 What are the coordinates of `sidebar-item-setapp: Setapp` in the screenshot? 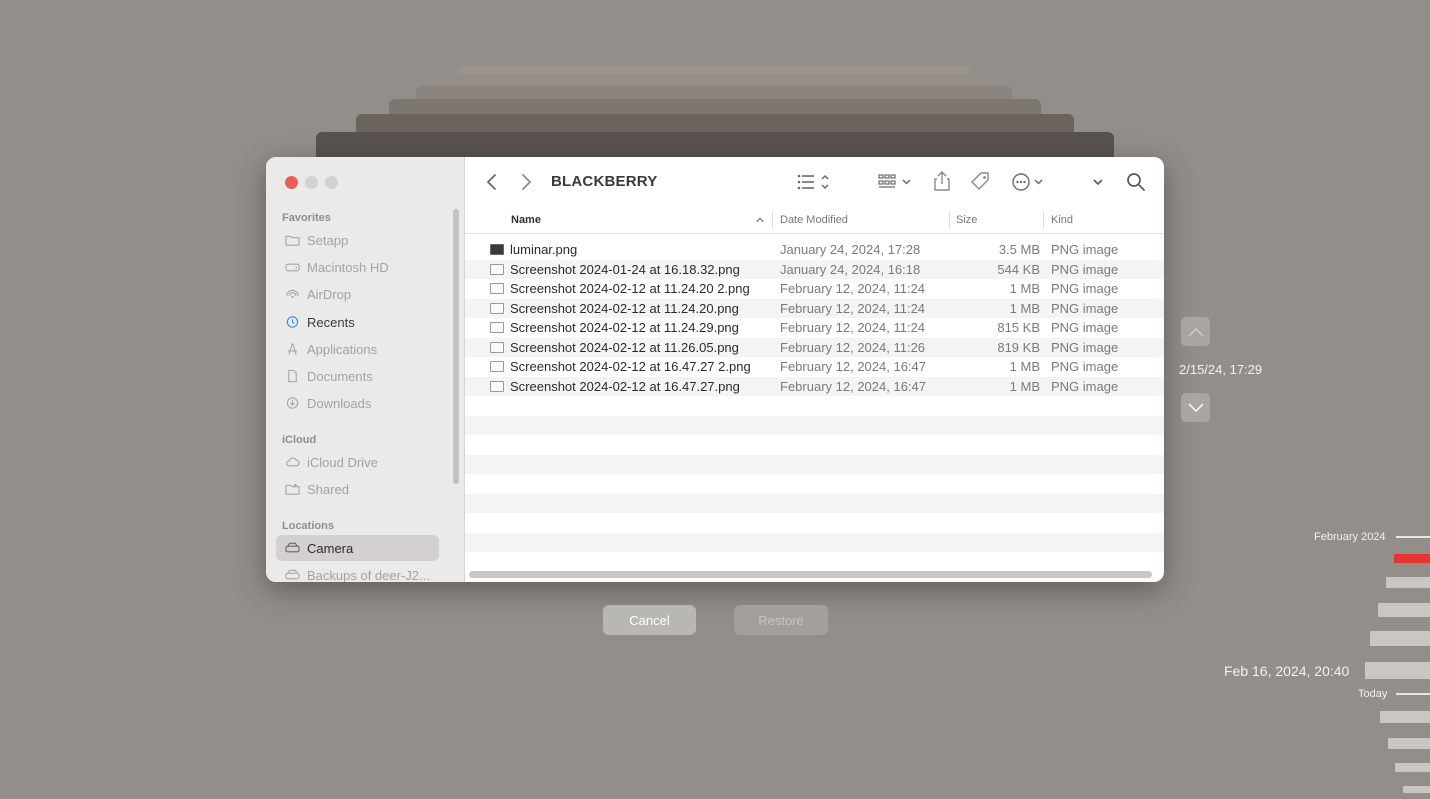 It's located at (357, 240).